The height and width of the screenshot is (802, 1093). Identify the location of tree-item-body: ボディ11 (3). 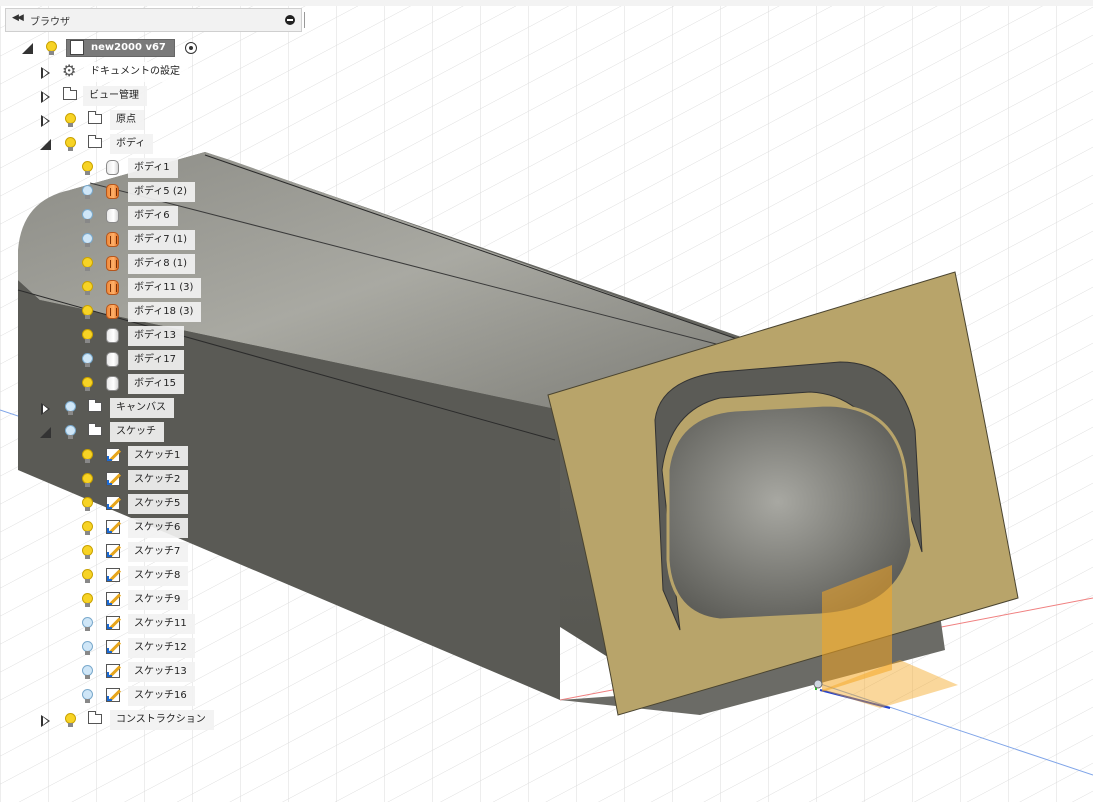
(140, 288).